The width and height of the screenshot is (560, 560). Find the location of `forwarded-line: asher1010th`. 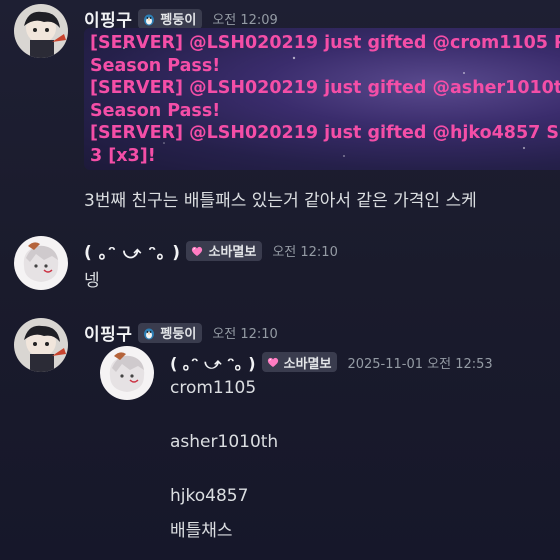

forwarded-line: asher1010th is located at coordinates (224, 442).